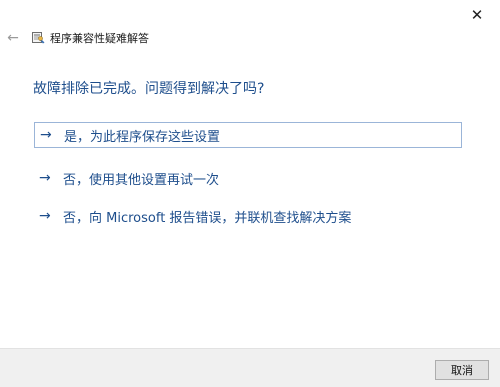 The height and width of the screenshot is (387, 500). What do you see at coordinates (248, 135) in the screenshot?
I see `option-save-settings: → 是，为此程序保存这些设置` at bounding box center [248, 135].